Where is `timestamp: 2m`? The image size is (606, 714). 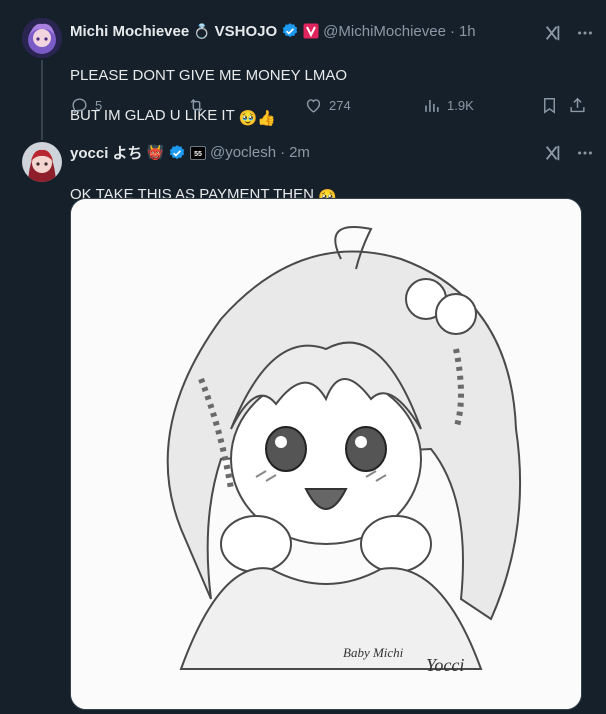 timestamp: 2m is located at coordinates (299, 152).